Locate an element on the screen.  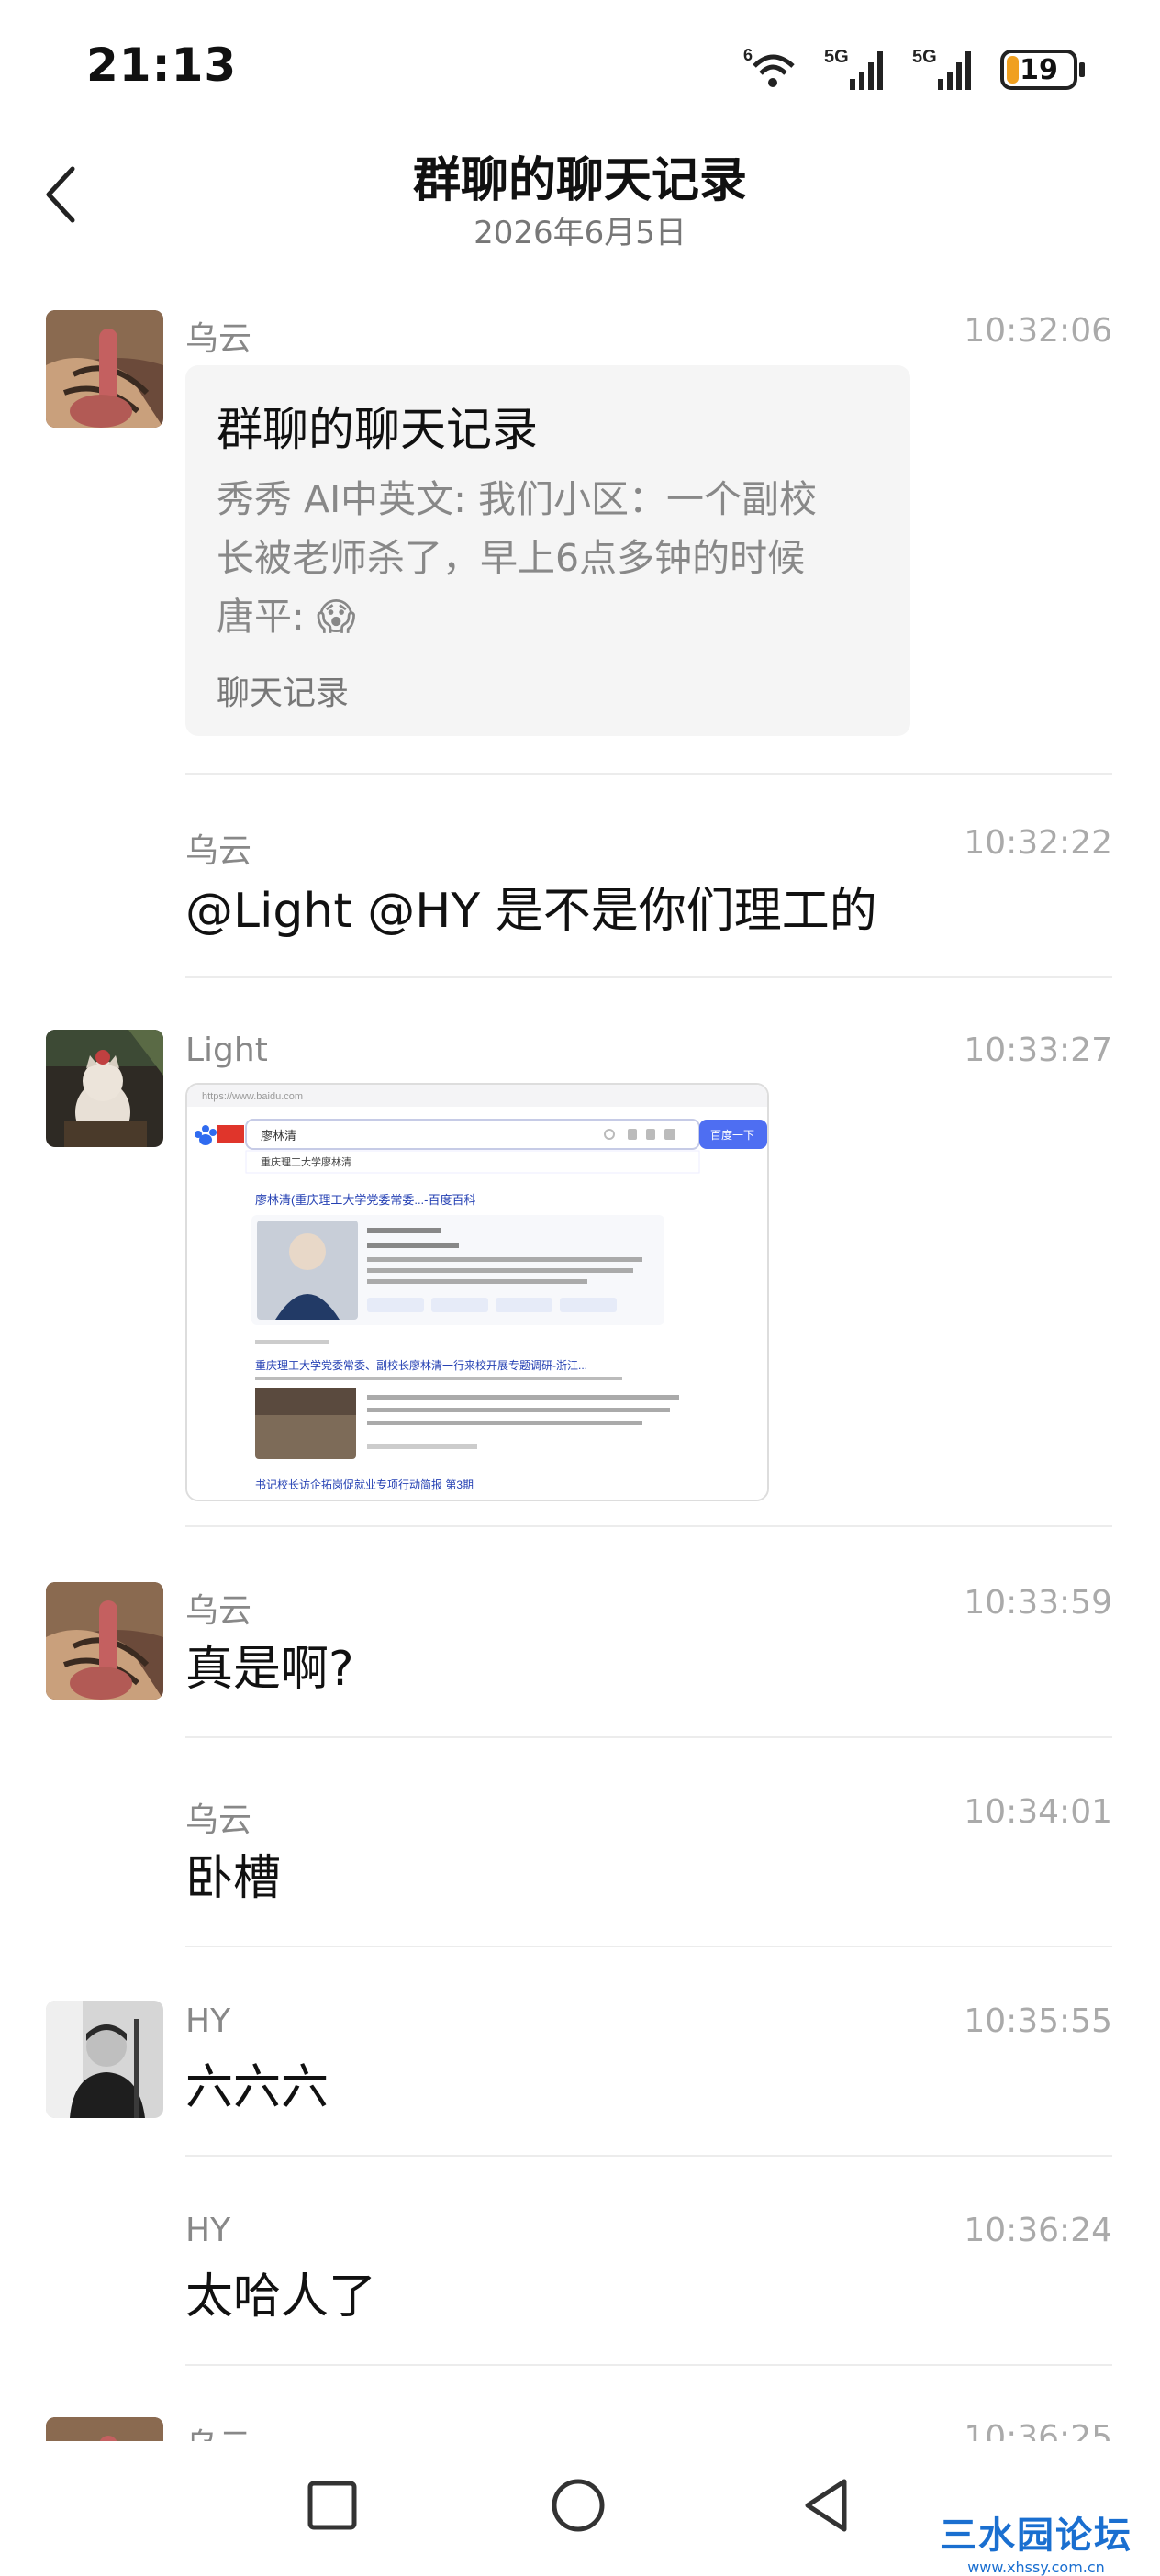
forum-watermark: 三水园论坛 www.xhssy.com.cn is located at coordinates (1036, 2540).